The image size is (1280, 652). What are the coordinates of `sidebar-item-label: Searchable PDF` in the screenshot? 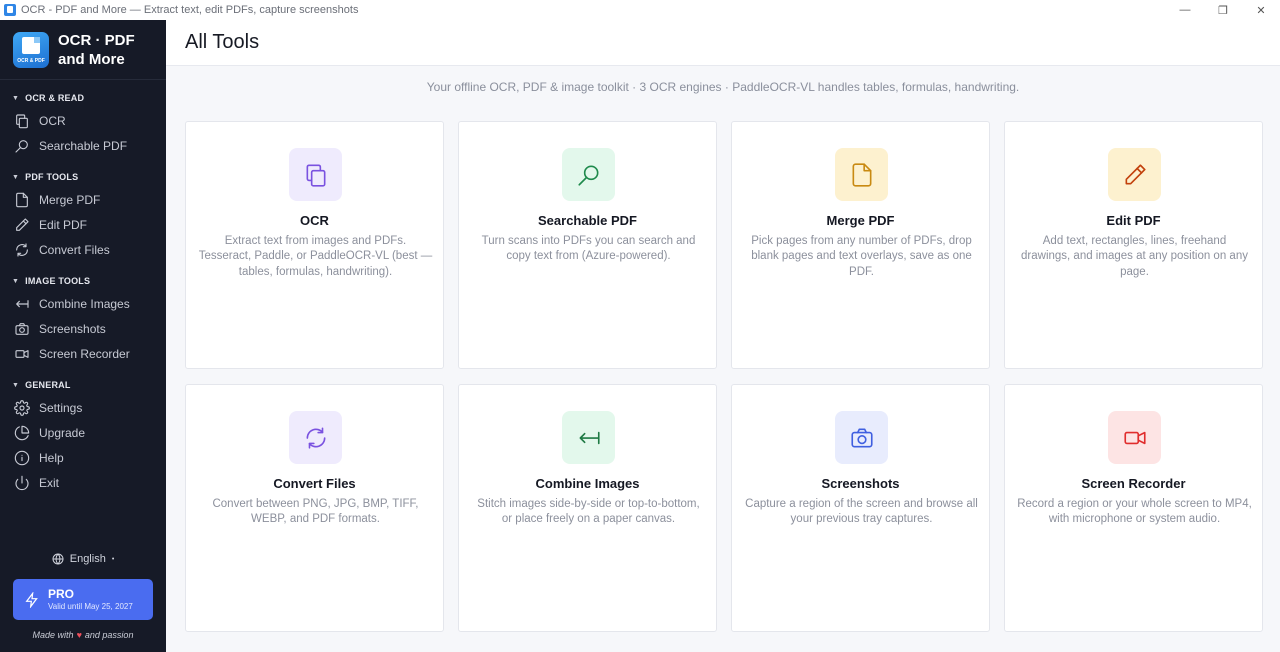 It's located at (83, 145).